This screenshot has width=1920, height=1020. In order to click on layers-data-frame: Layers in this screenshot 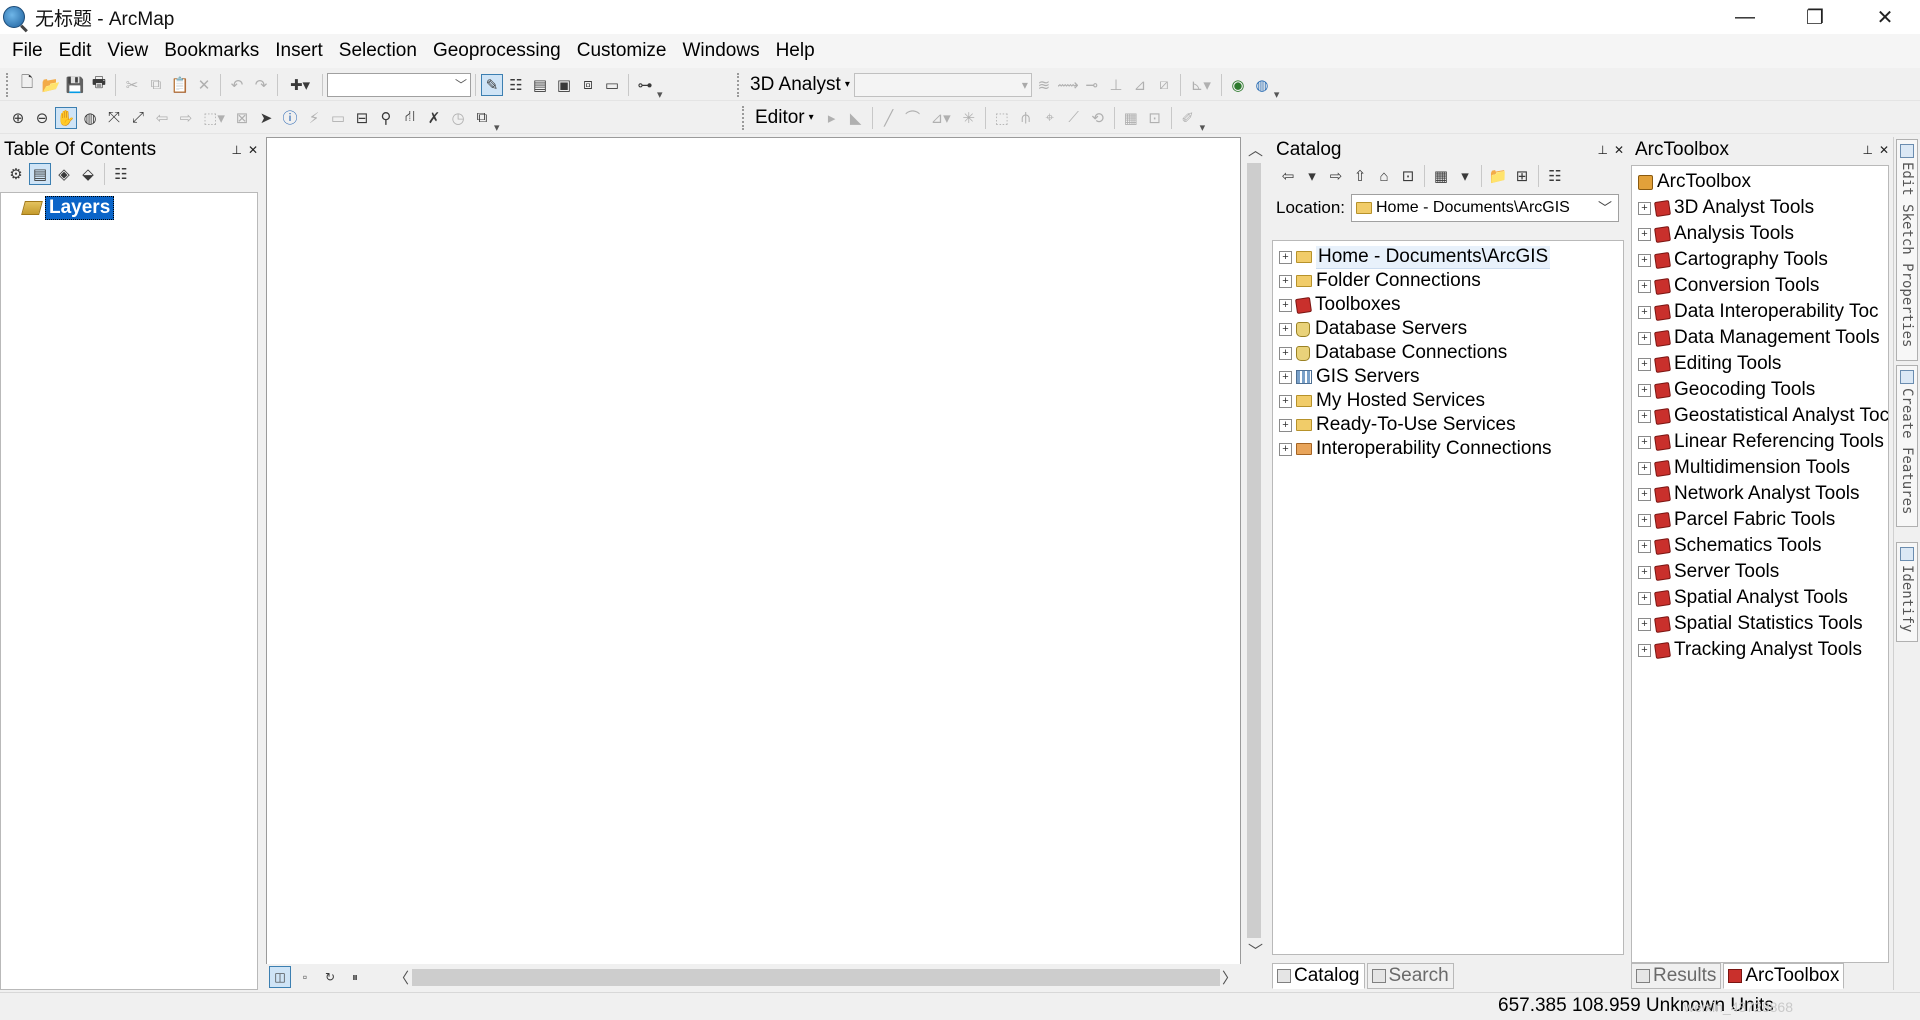, I will do `click(68, 208)`.